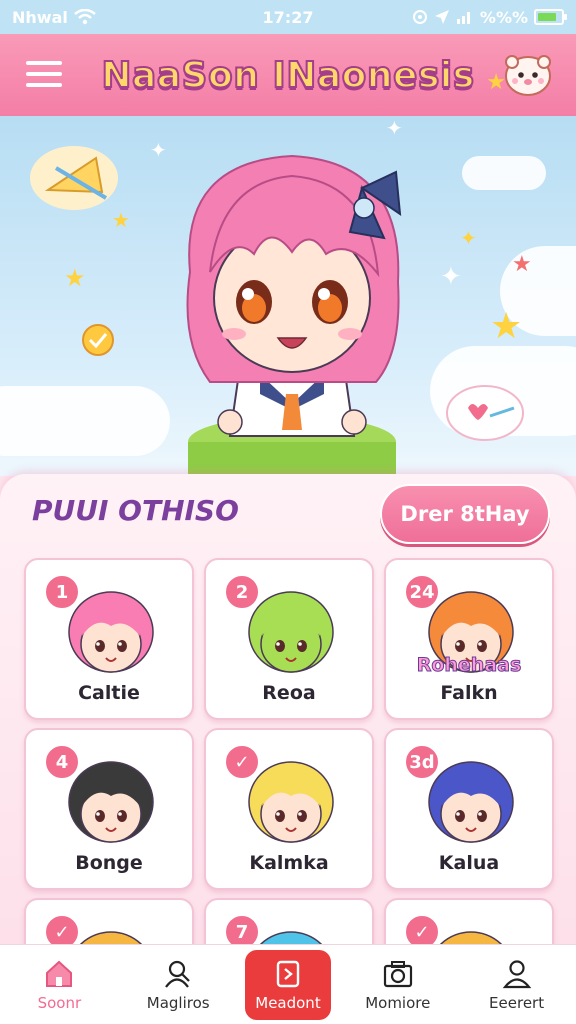  What do you see at coordinates (398, 1002) in the screenshot?
I see `nav-label: Momiore` at bounding box center [398, 1002].